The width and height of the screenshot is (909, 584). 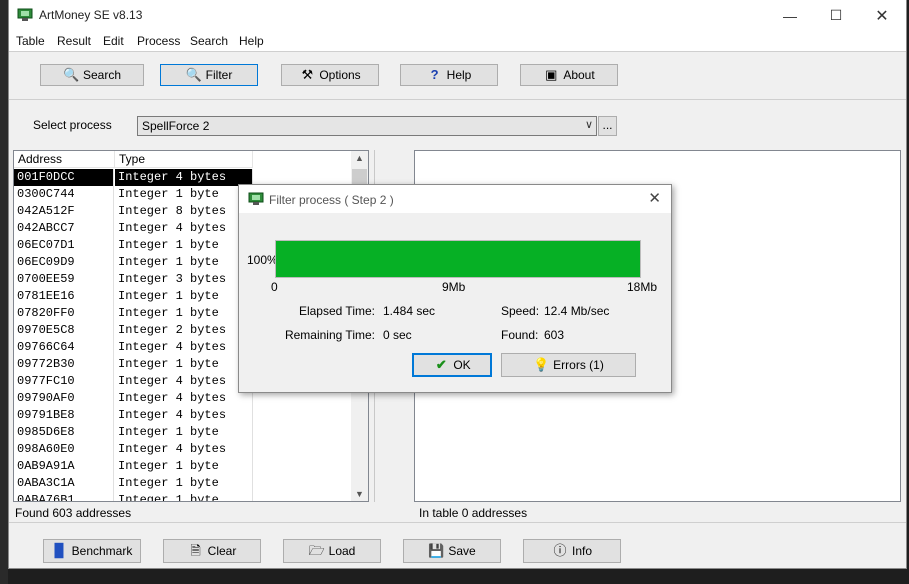 What do you see at coordinates (359, 158) in the screenshot?
I see `scroll-up-icon: ▲` at bounding box center [359, 158].